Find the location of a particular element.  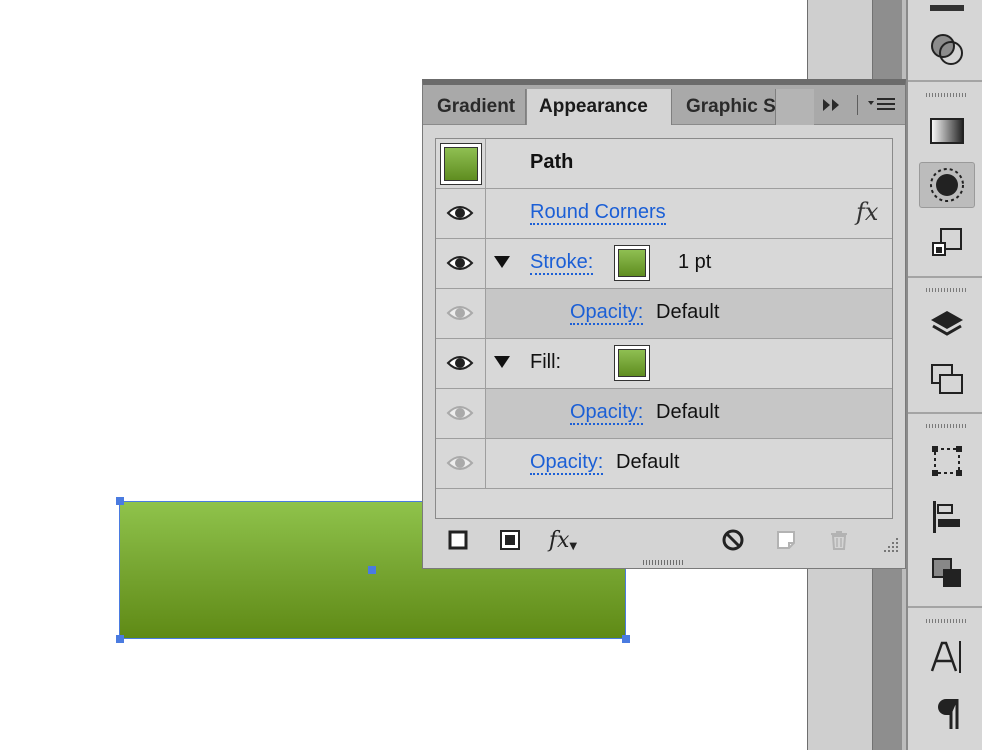

object-thumbnail-cell is located at coordinates (461, 163).